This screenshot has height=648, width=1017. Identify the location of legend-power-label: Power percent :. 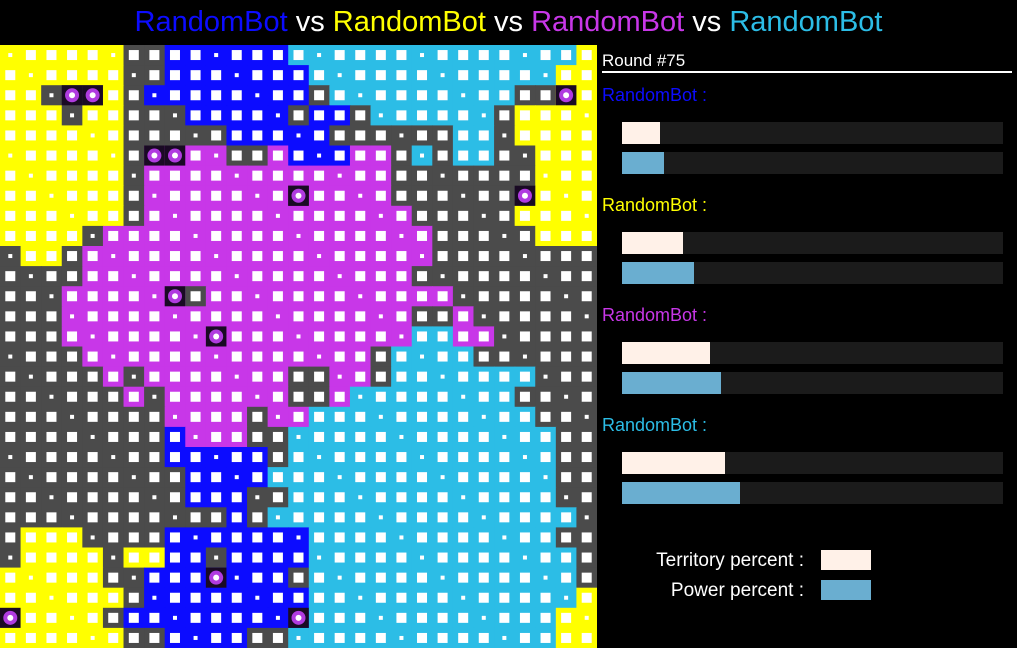
(737, 590).